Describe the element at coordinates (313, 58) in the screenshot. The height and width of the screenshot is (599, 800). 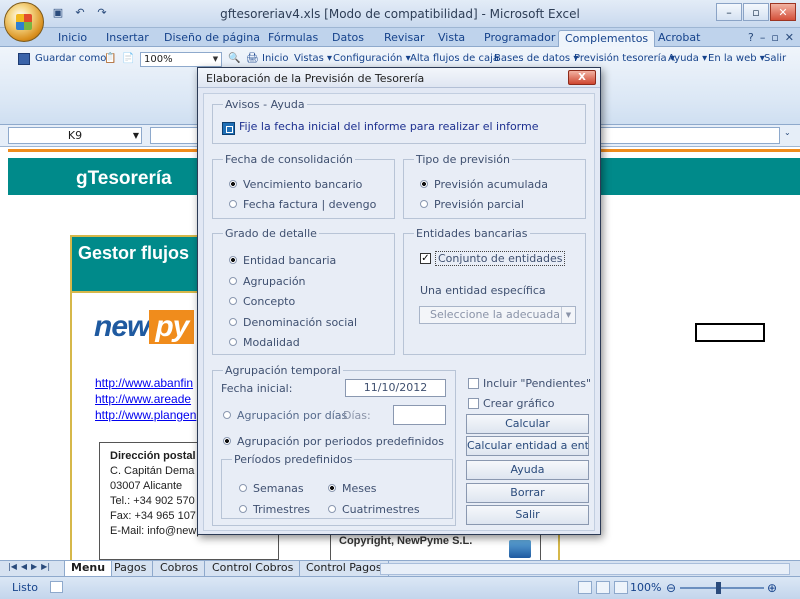
I see `menu-vistas: Vistas ▾` at that location.